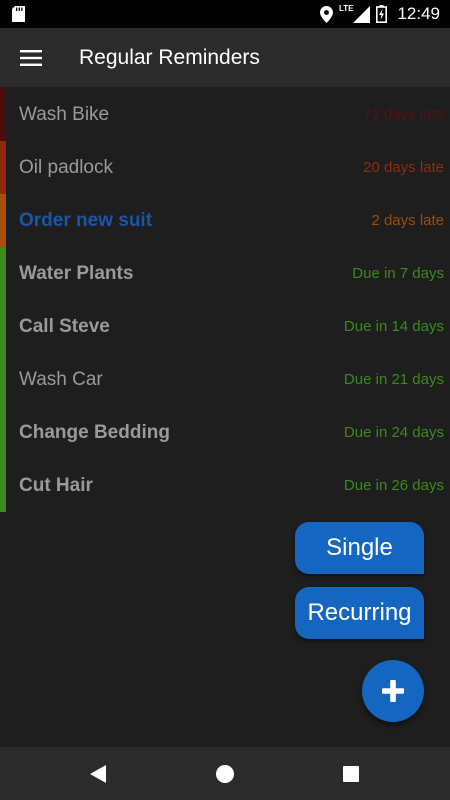  I want to click on recents-square-icon, so click(351, 773).